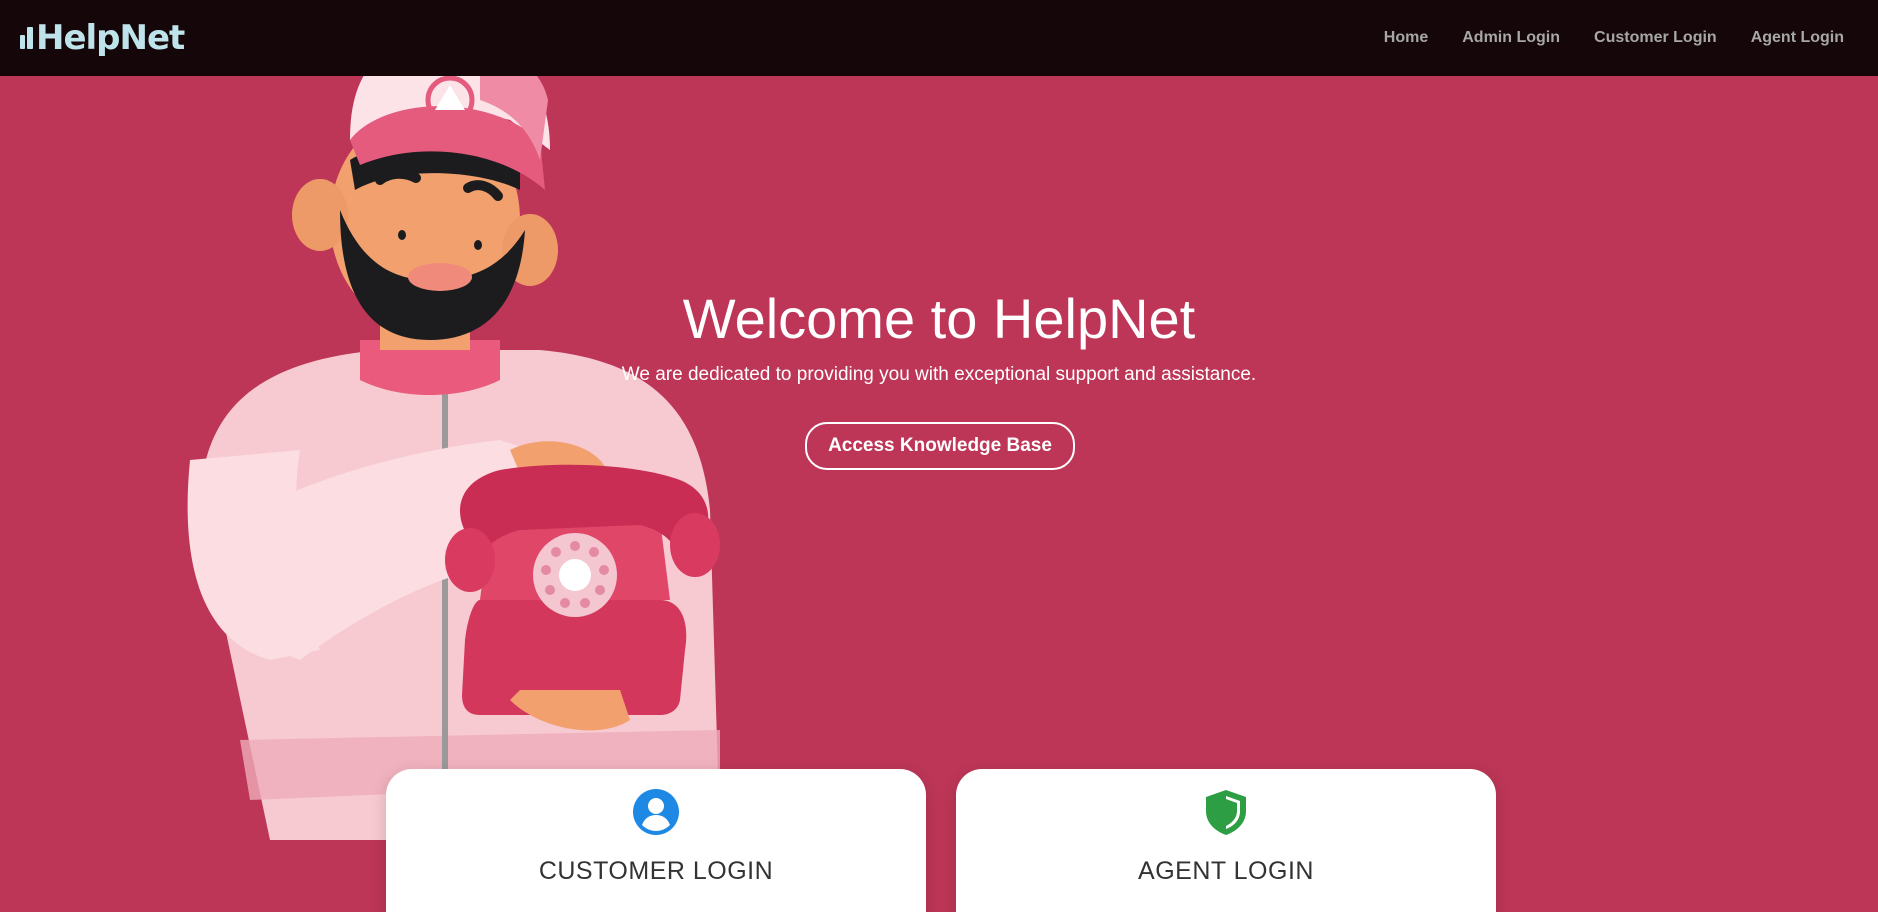 The height and width of the screenshot is (912, 1878). What do you see at coordinates (1226, 871) in the screenshot?
I see `agent-login-title: AGENT LOGIN` at bounding box center [1226, 871].